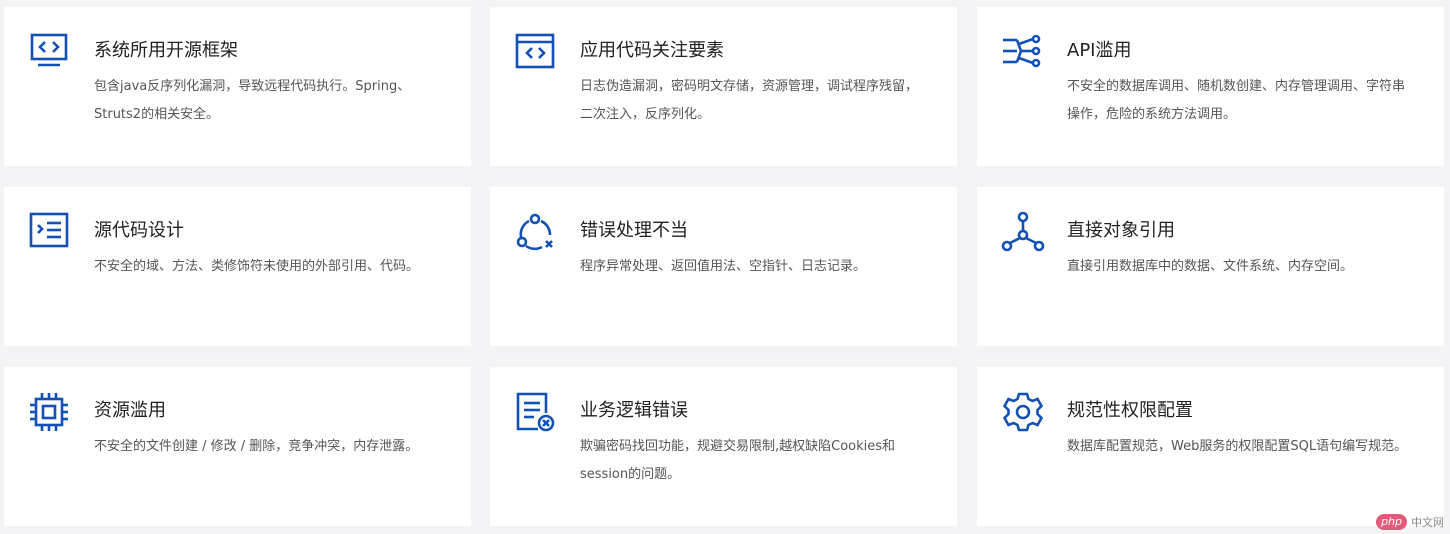 The height and width of the screenshot is (534, 1450). I want to click on feature-card: 规范性权限配置 数据库配置规范，Web服务的权限配置SQL语句编写规范。, so click(1210, 446).